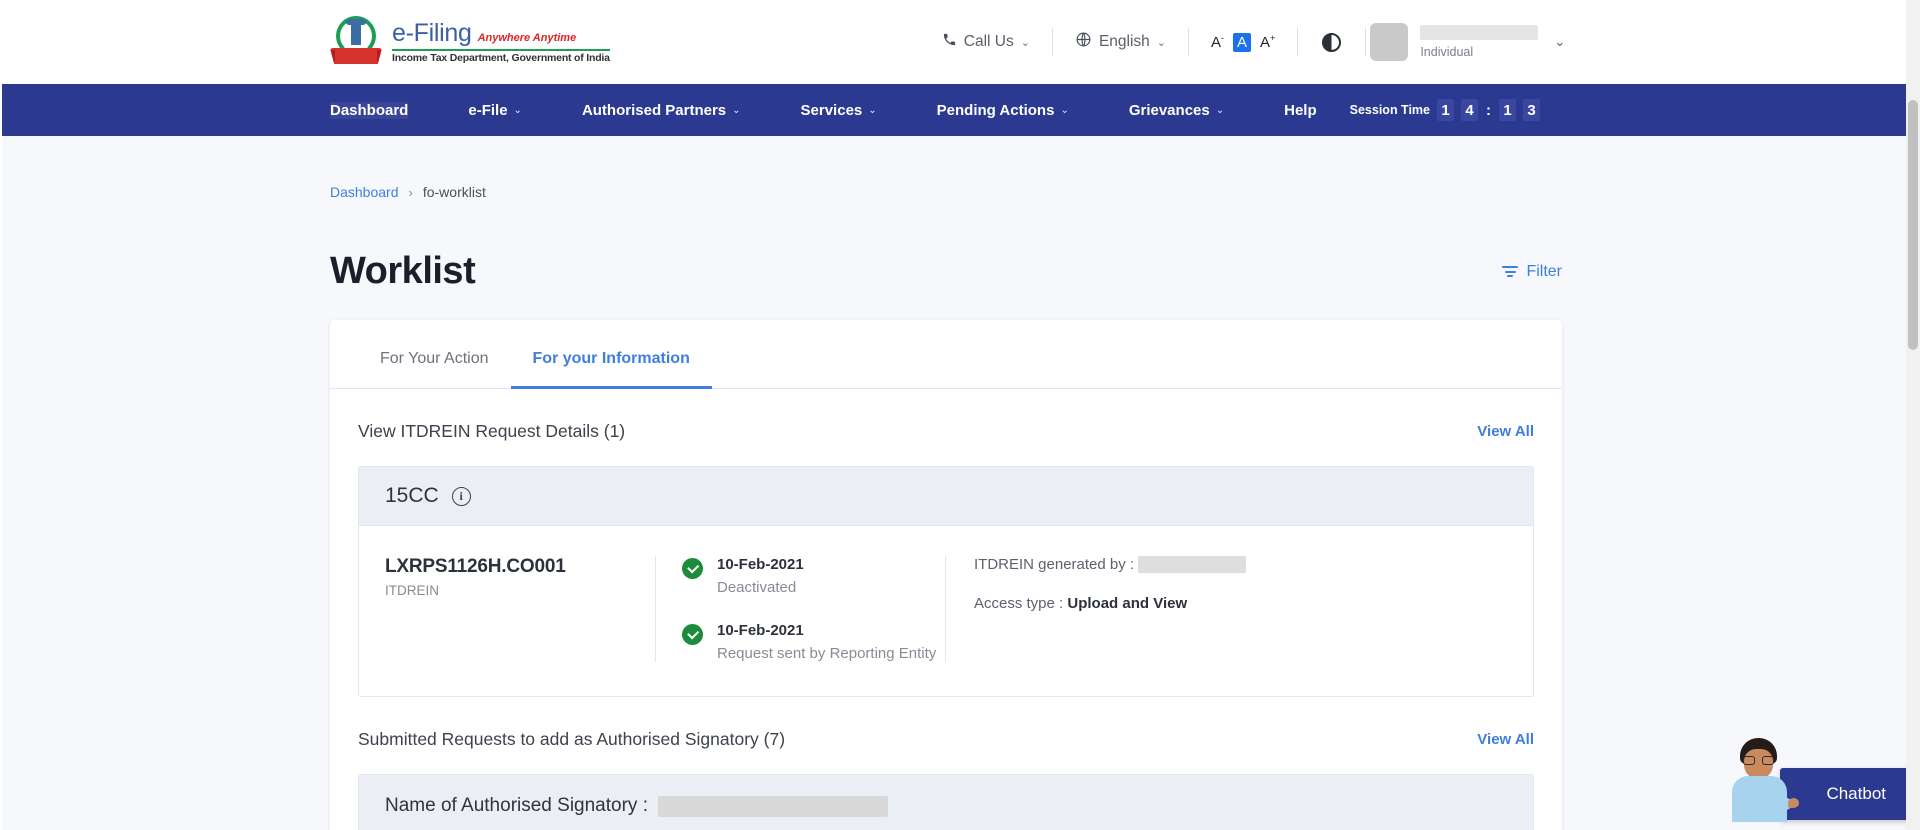  I want to click on nav-label: Help, so click(1300, 110).